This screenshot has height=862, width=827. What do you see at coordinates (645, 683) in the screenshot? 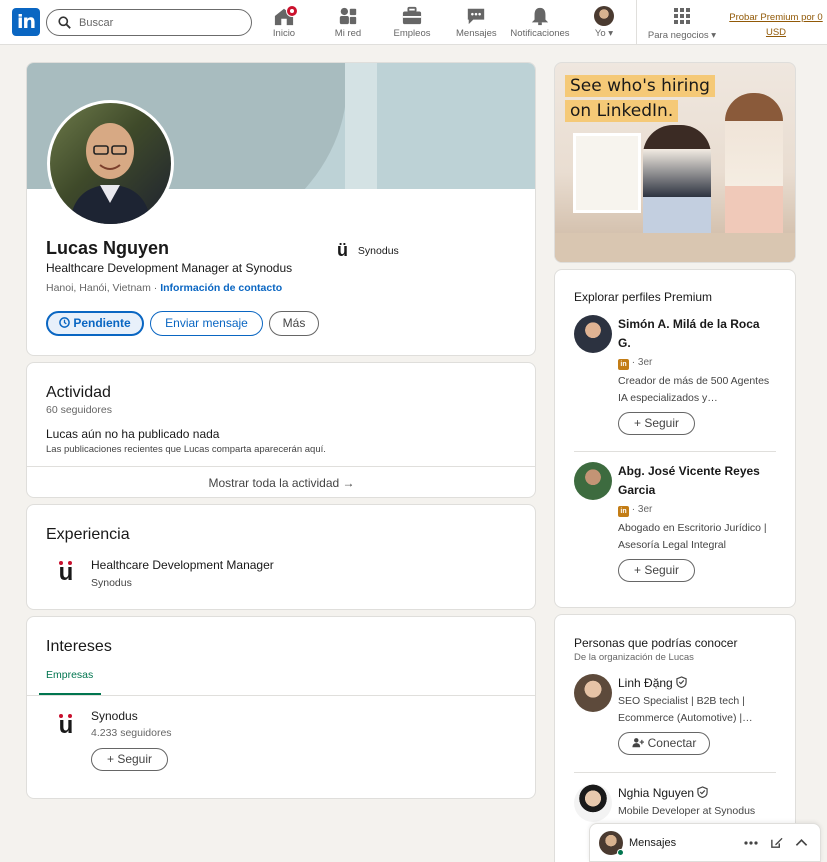
I see `pymk-name: Linh Đặng` at bounding box center [645, 683].